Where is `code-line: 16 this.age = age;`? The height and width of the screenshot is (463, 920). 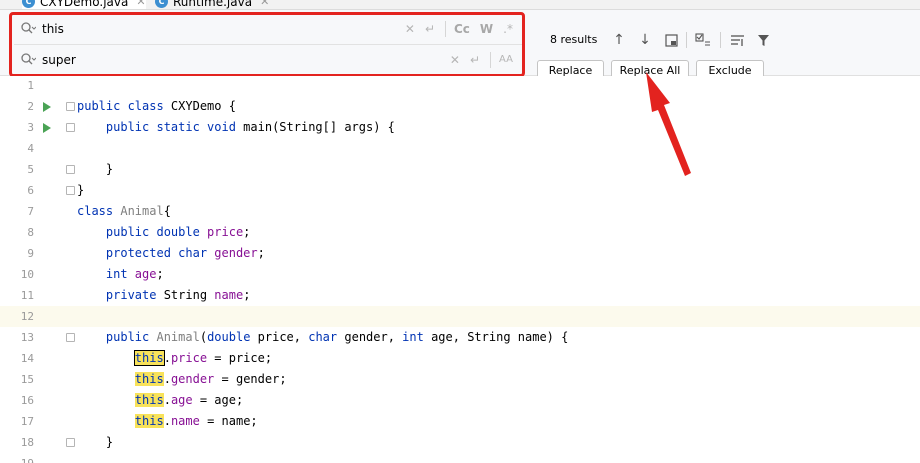
code-line: 16 this.age = age; is located at coordinates (460, 400).